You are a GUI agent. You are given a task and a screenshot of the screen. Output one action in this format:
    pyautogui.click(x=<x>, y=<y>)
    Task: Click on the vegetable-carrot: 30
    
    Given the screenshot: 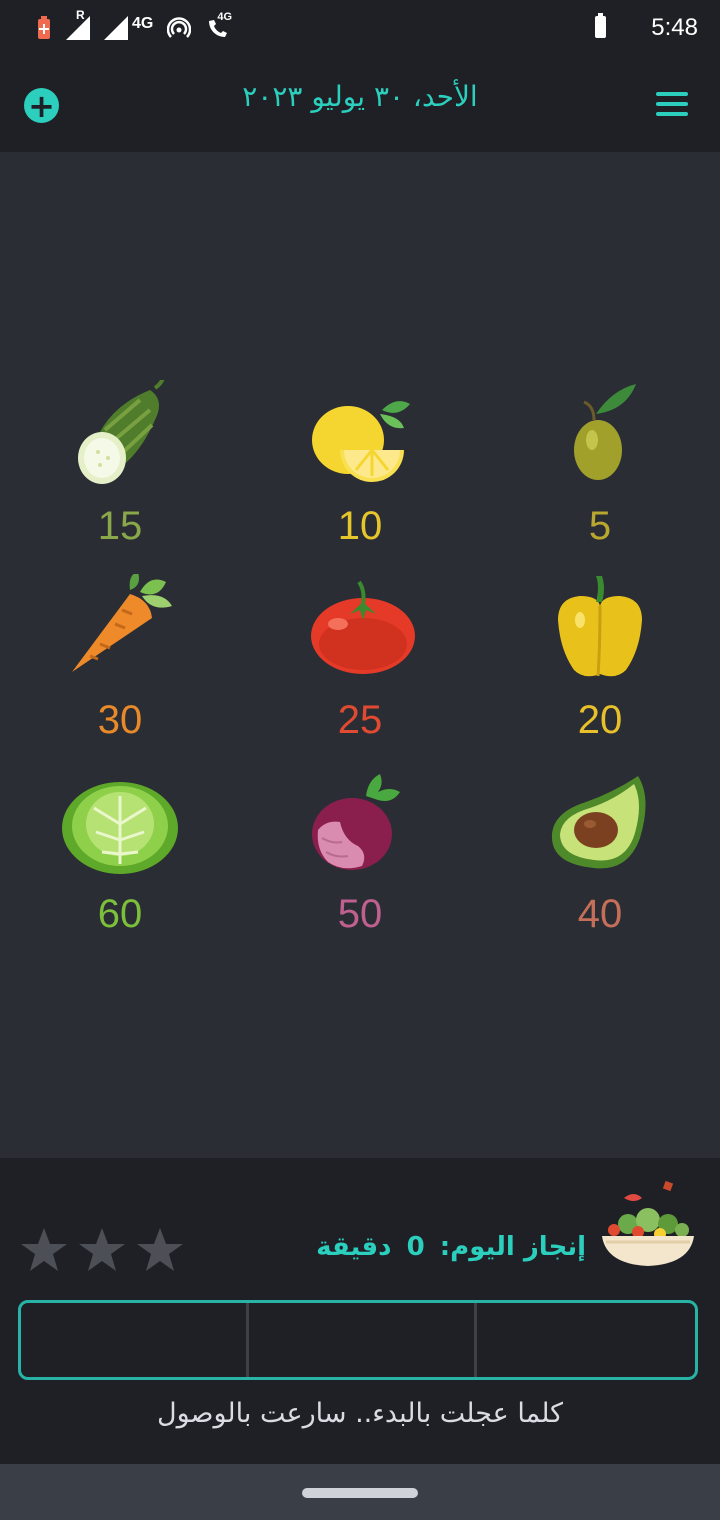 What is the action you would take?
    pyautogui.click(x=120, y=671)
    